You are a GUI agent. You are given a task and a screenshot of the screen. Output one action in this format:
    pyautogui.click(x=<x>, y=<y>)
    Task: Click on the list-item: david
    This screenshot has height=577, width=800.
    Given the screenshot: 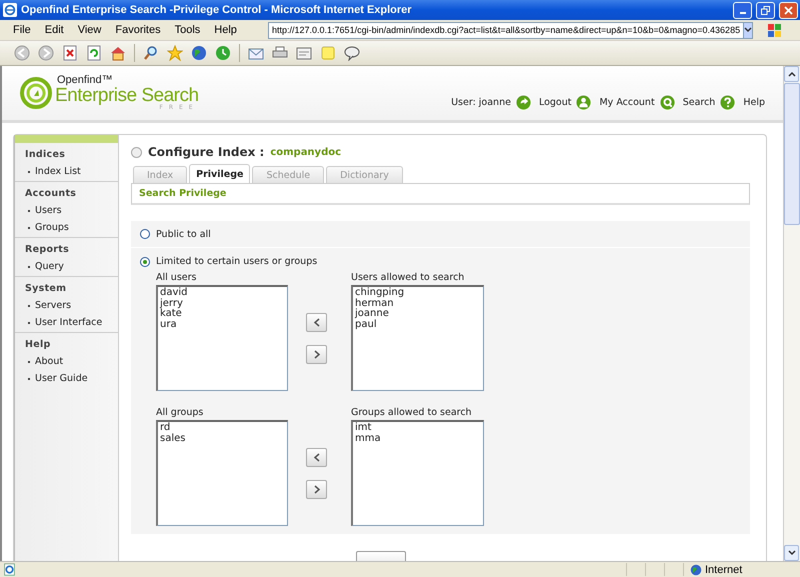 What is the action you would take?
    pyautogui.click(x=174, y=293)
    